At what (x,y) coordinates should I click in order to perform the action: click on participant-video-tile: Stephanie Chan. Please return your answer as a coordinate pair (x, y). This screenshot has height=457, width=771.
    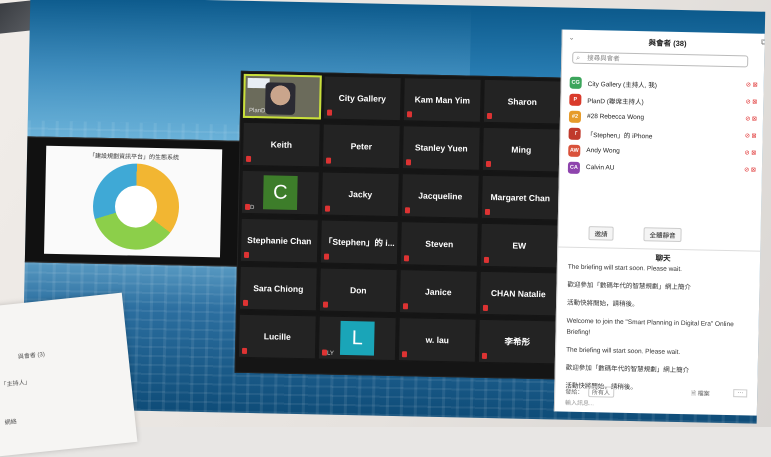
    Looking at the image, I should click on (279, 240).